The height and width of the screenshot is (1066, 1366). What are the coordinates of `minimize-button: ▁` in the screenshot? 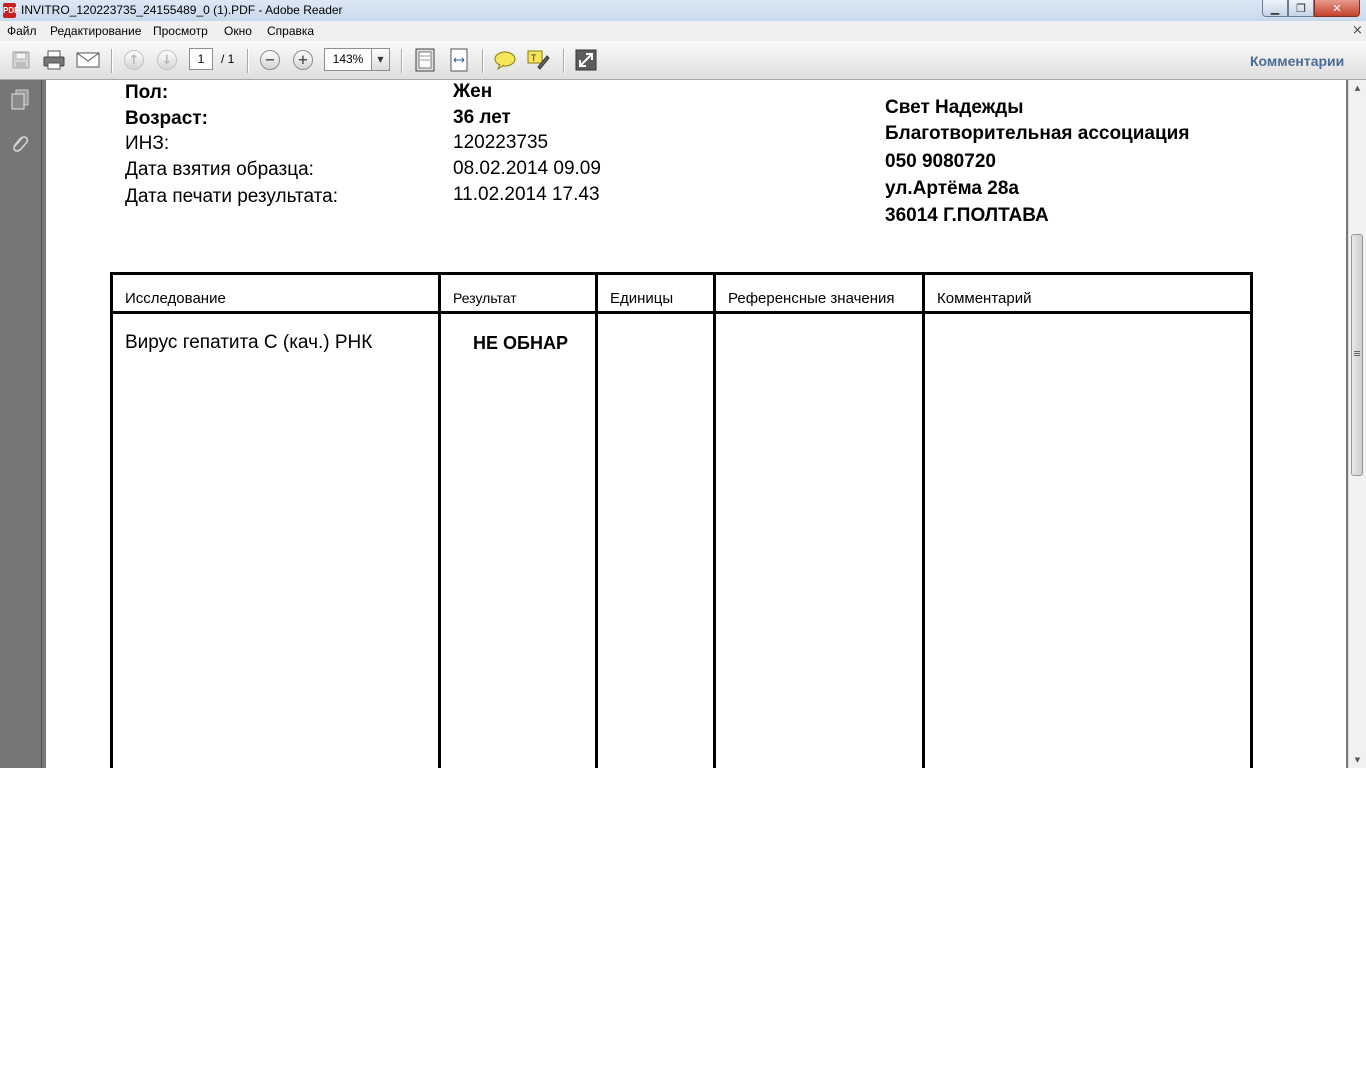 It's located at (1275, 8).